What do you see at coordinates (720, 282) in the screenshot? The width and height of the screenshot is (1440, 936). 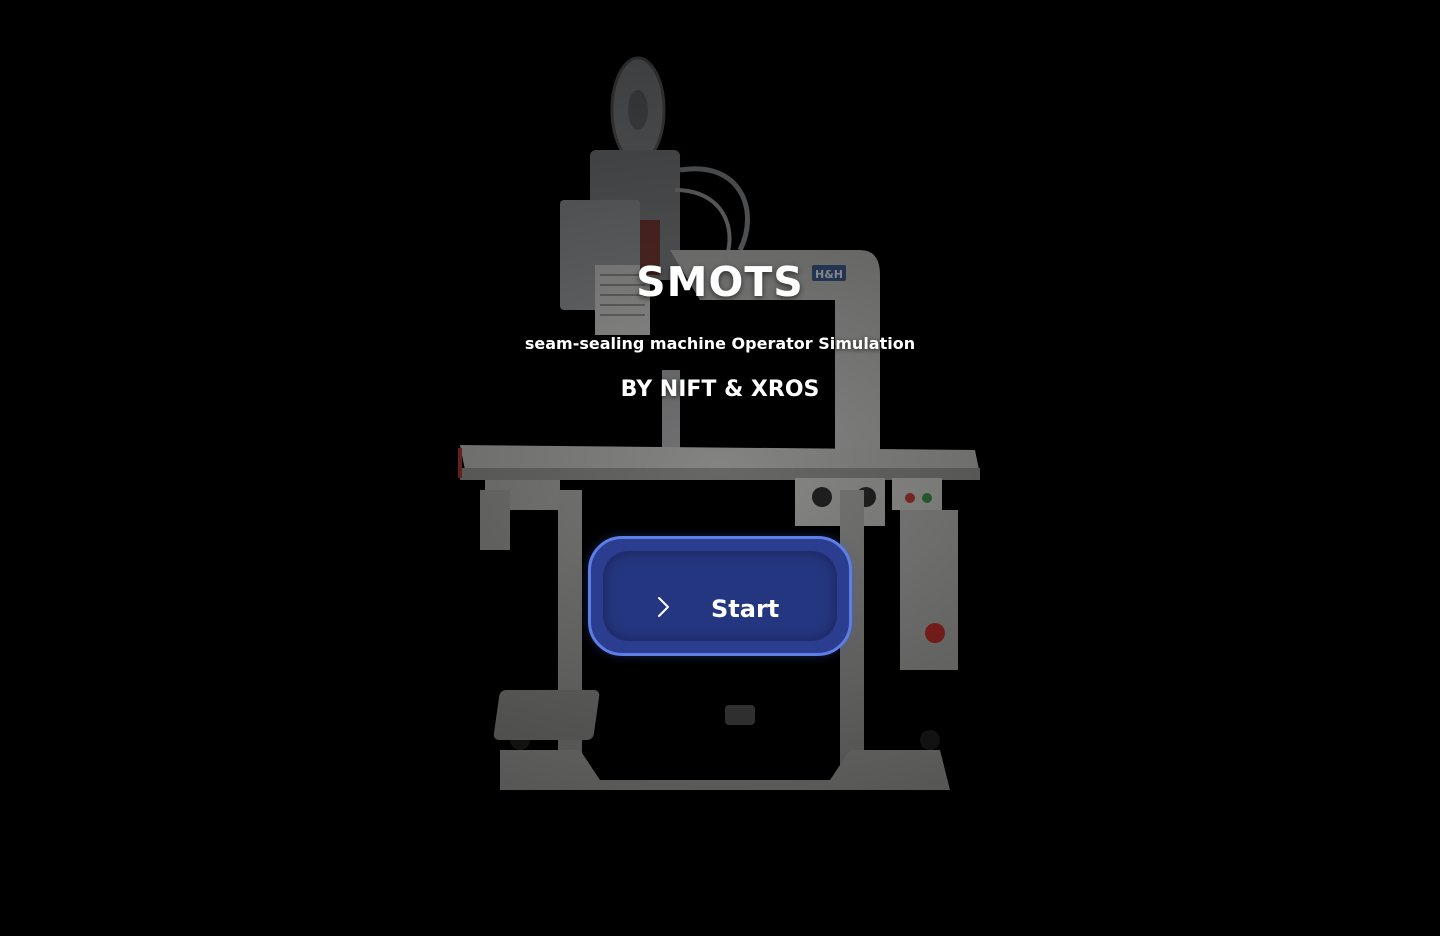 I see `app-title: SMOTS` at bounding box center [720, 282].